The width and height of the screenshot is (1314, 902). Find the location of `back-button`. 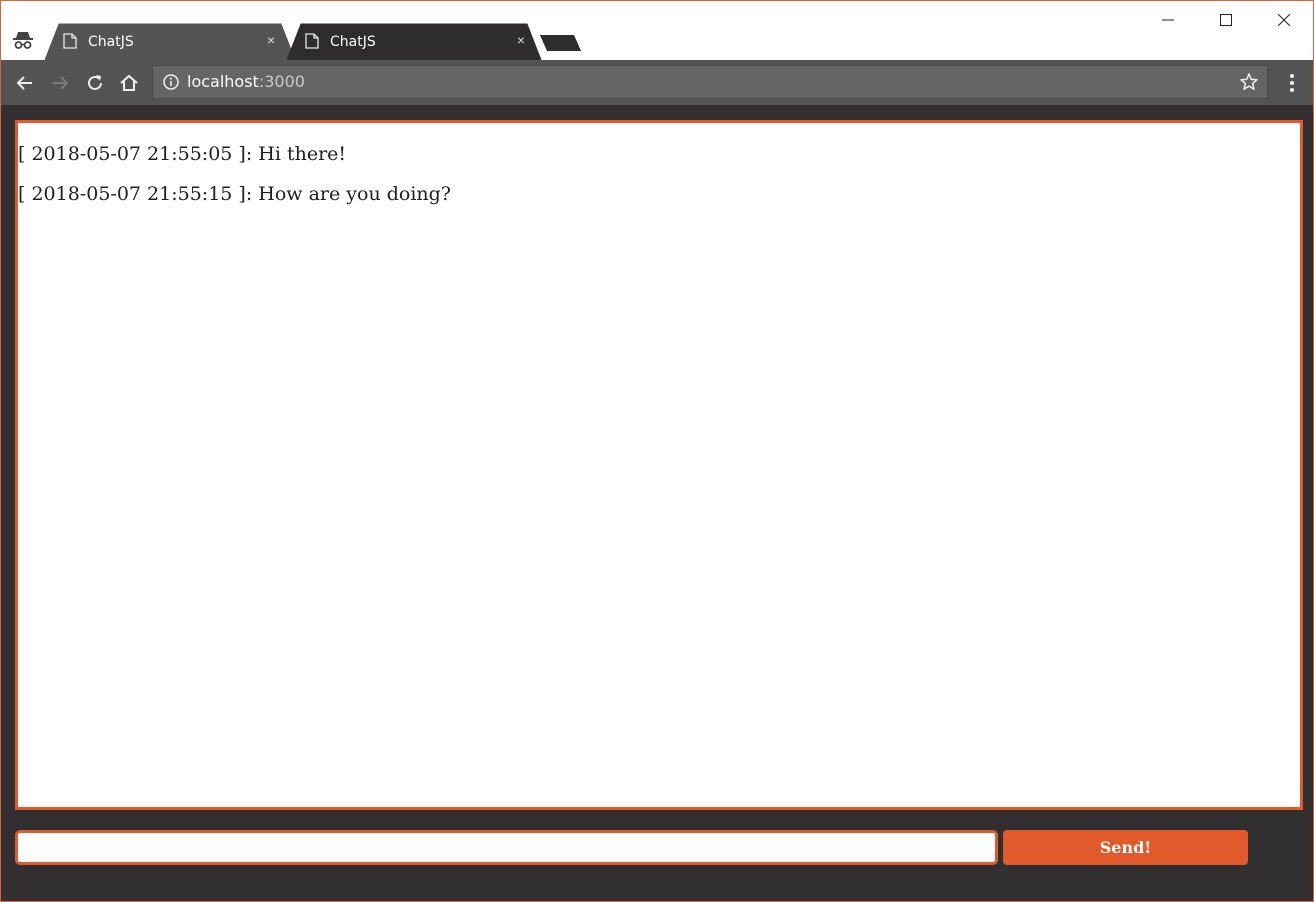

back-button is located at coordinates (25, 83).